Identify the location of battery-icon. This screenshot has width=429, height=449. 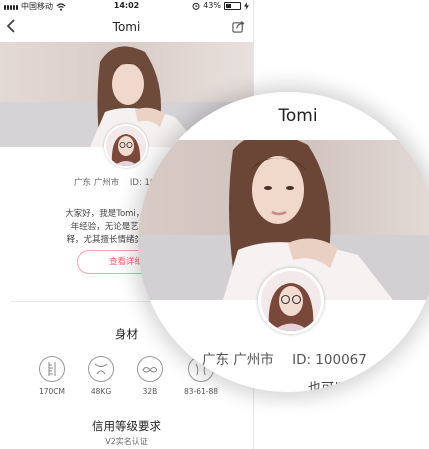
(232, 5).